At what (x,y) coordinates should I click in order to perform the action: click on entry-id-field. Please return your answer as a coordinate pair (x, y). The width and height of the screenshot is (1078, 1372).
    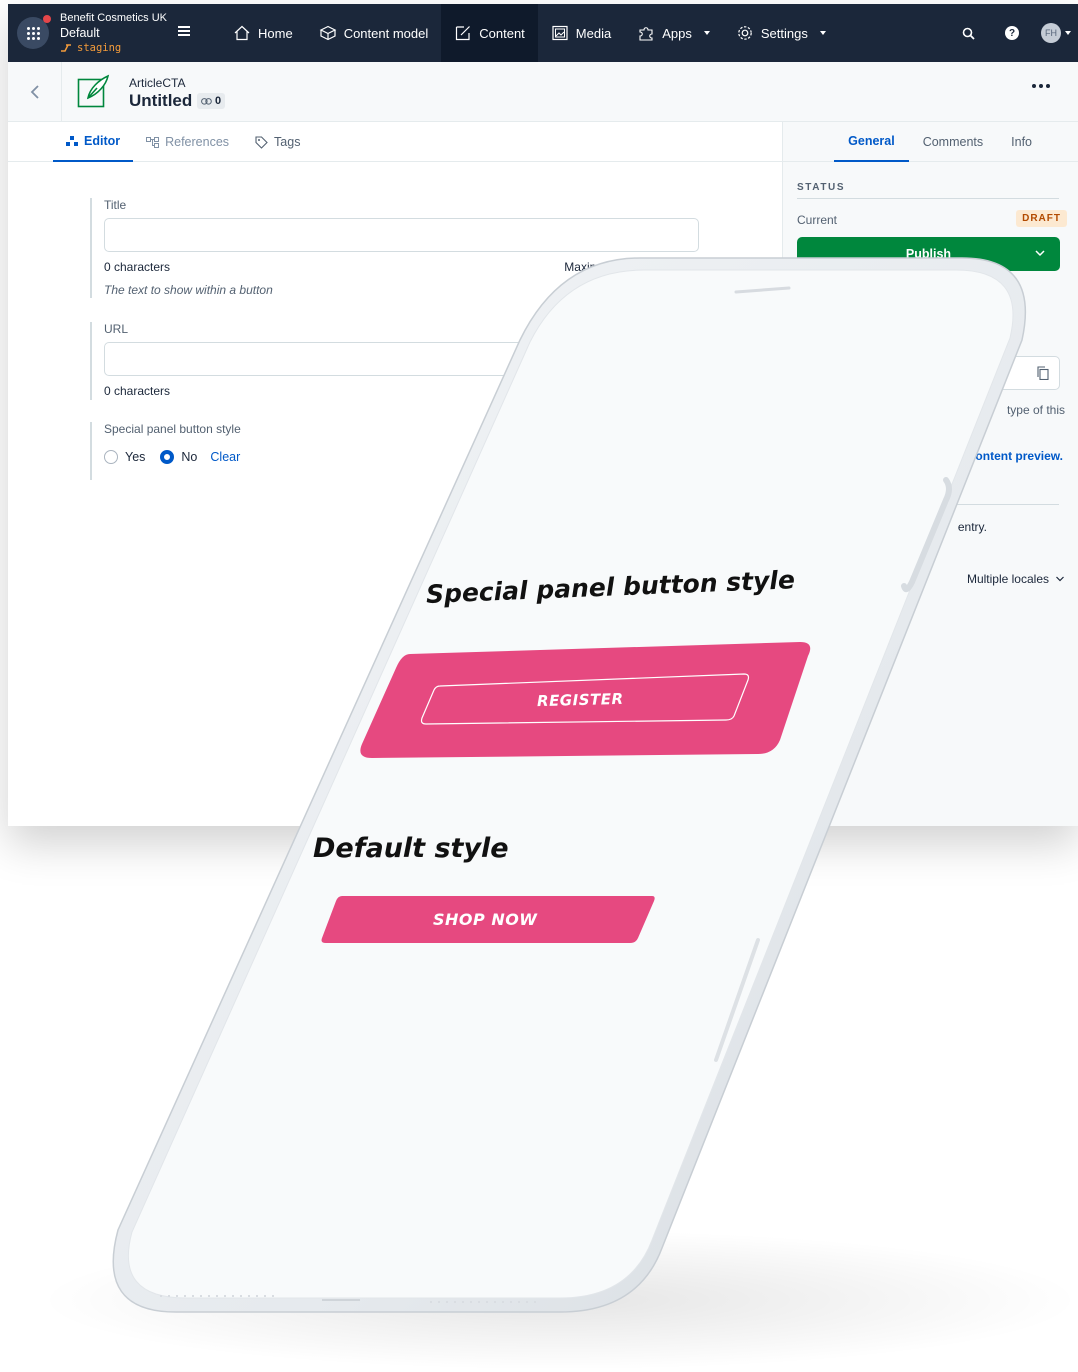
    Looking at the image, I should click on (1026, 373).